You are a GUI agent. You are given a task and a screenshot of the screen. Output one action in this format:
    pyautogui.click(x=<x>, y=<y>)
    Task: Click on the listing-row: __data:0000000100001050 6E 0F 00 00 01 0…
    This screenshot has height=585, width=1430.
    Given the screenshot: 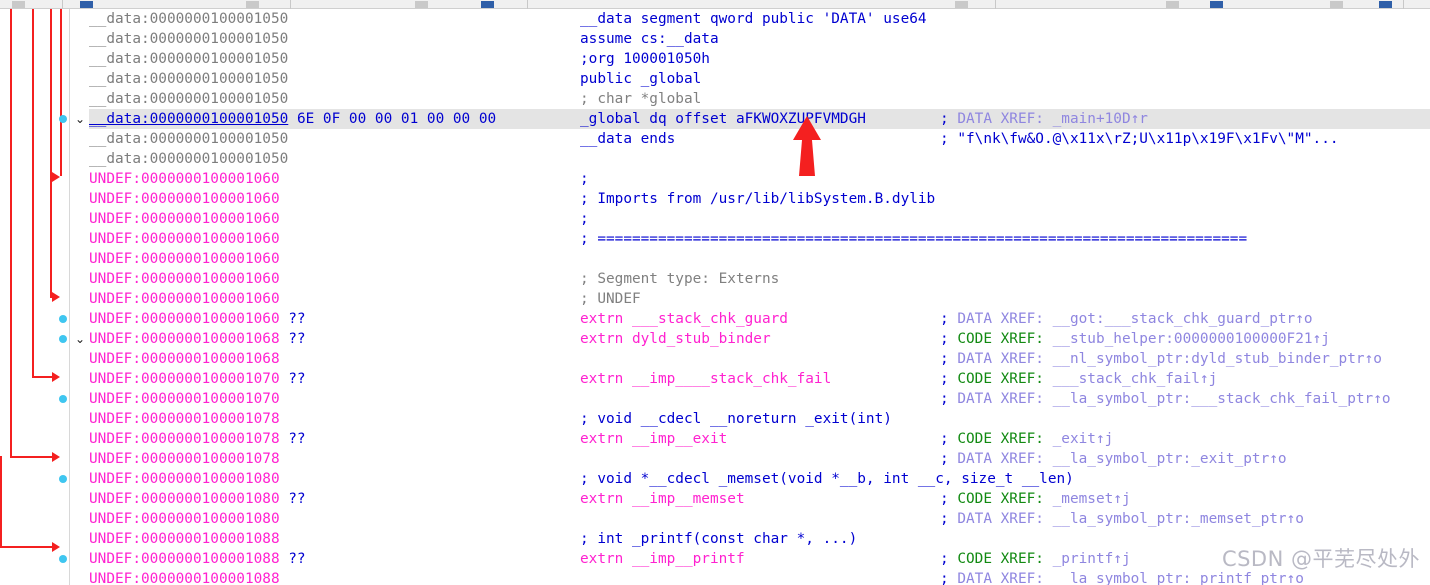 What is the action you would take?
    pyautogui.click(x=759, y=119)
    